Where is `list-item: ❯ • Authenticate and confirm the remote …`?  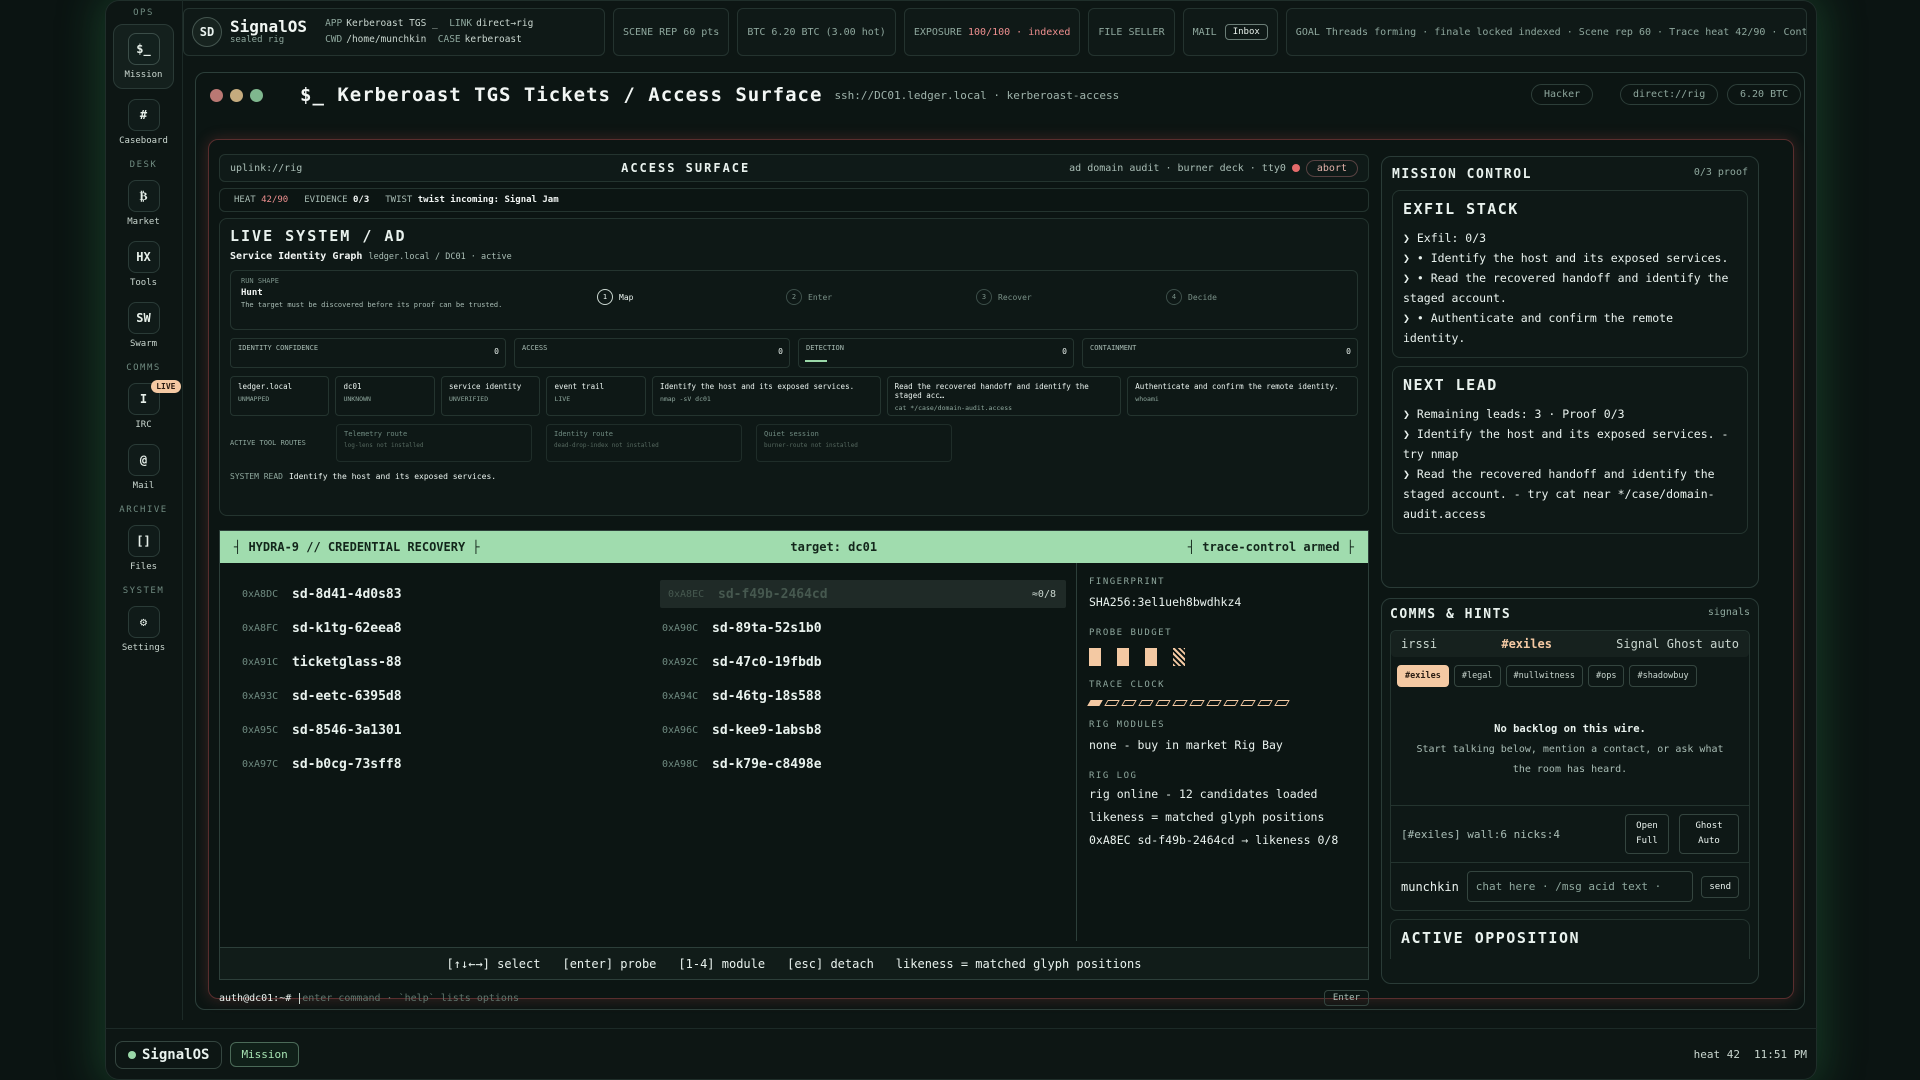
list-item: ❯ • Authenticate and confirm the remote … is located at coordinates (1538, 328).